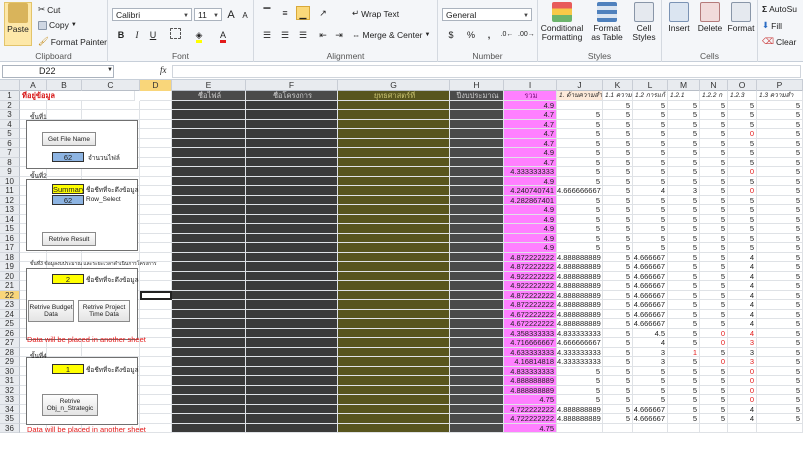  I want to click on number-format-select: General ▼, so click(487, 14).